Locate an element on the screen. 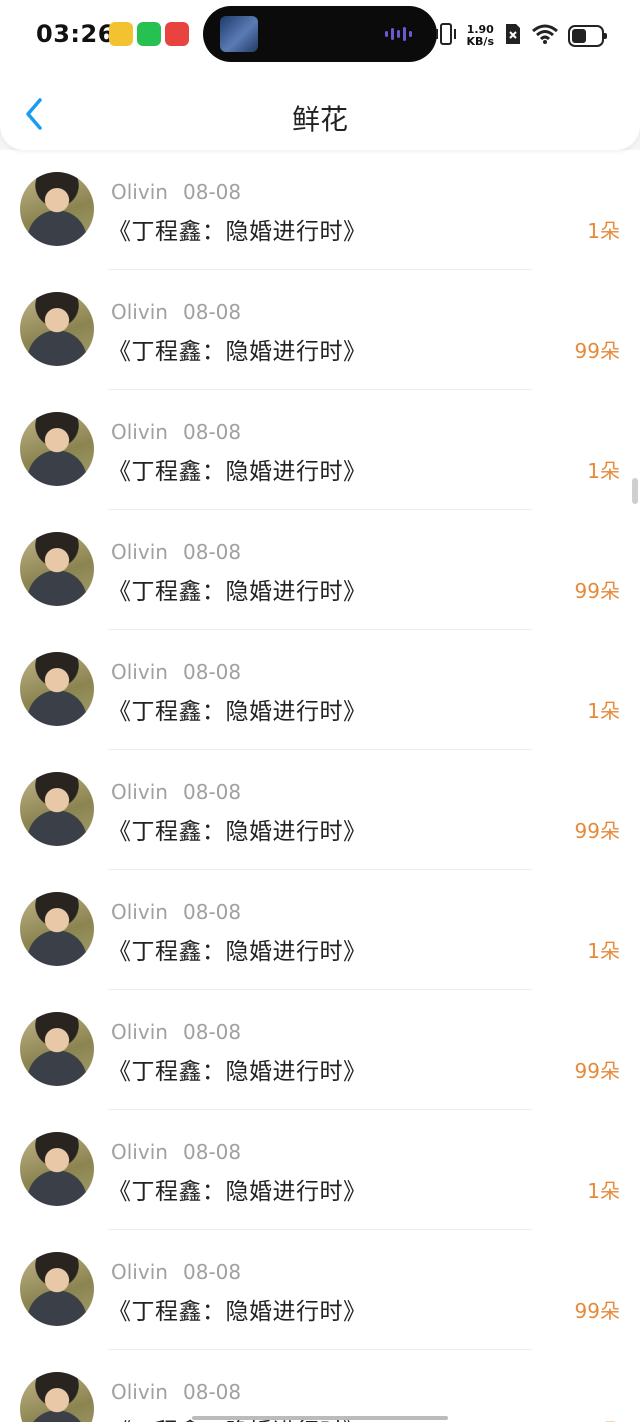  navigation-bar: 鲜花 is located at coordinates (320, 115).